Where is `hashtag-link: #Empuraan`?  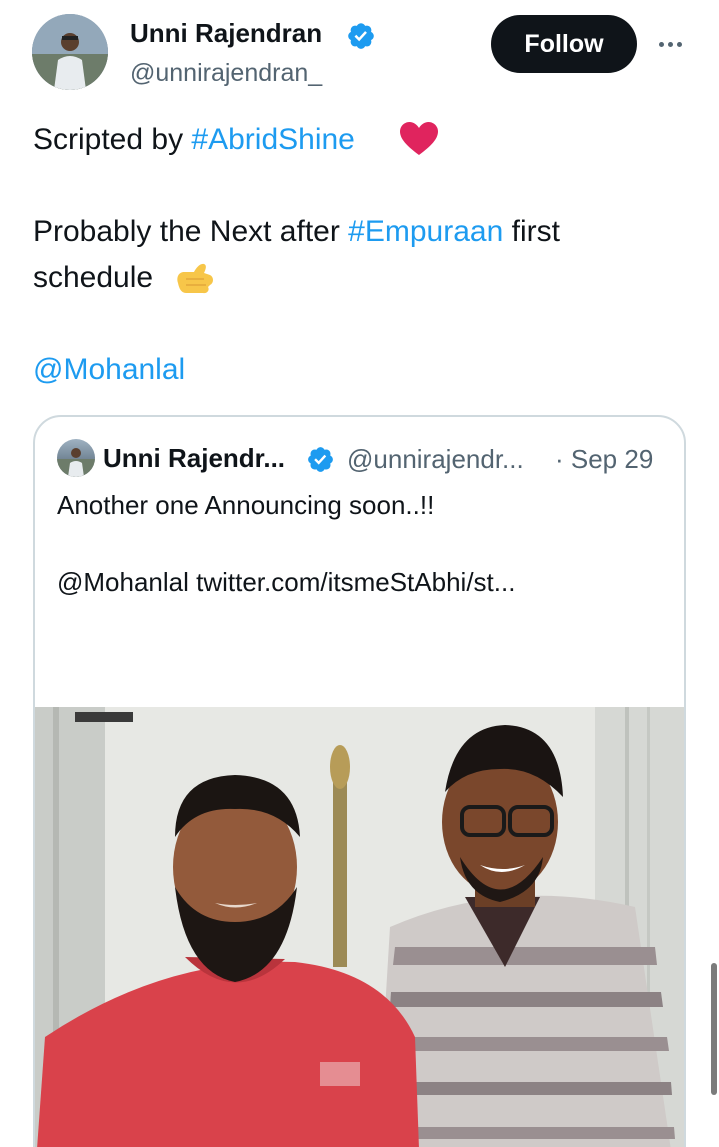 hashtag-link: #Empuraan is located at coordinates (425, 231).